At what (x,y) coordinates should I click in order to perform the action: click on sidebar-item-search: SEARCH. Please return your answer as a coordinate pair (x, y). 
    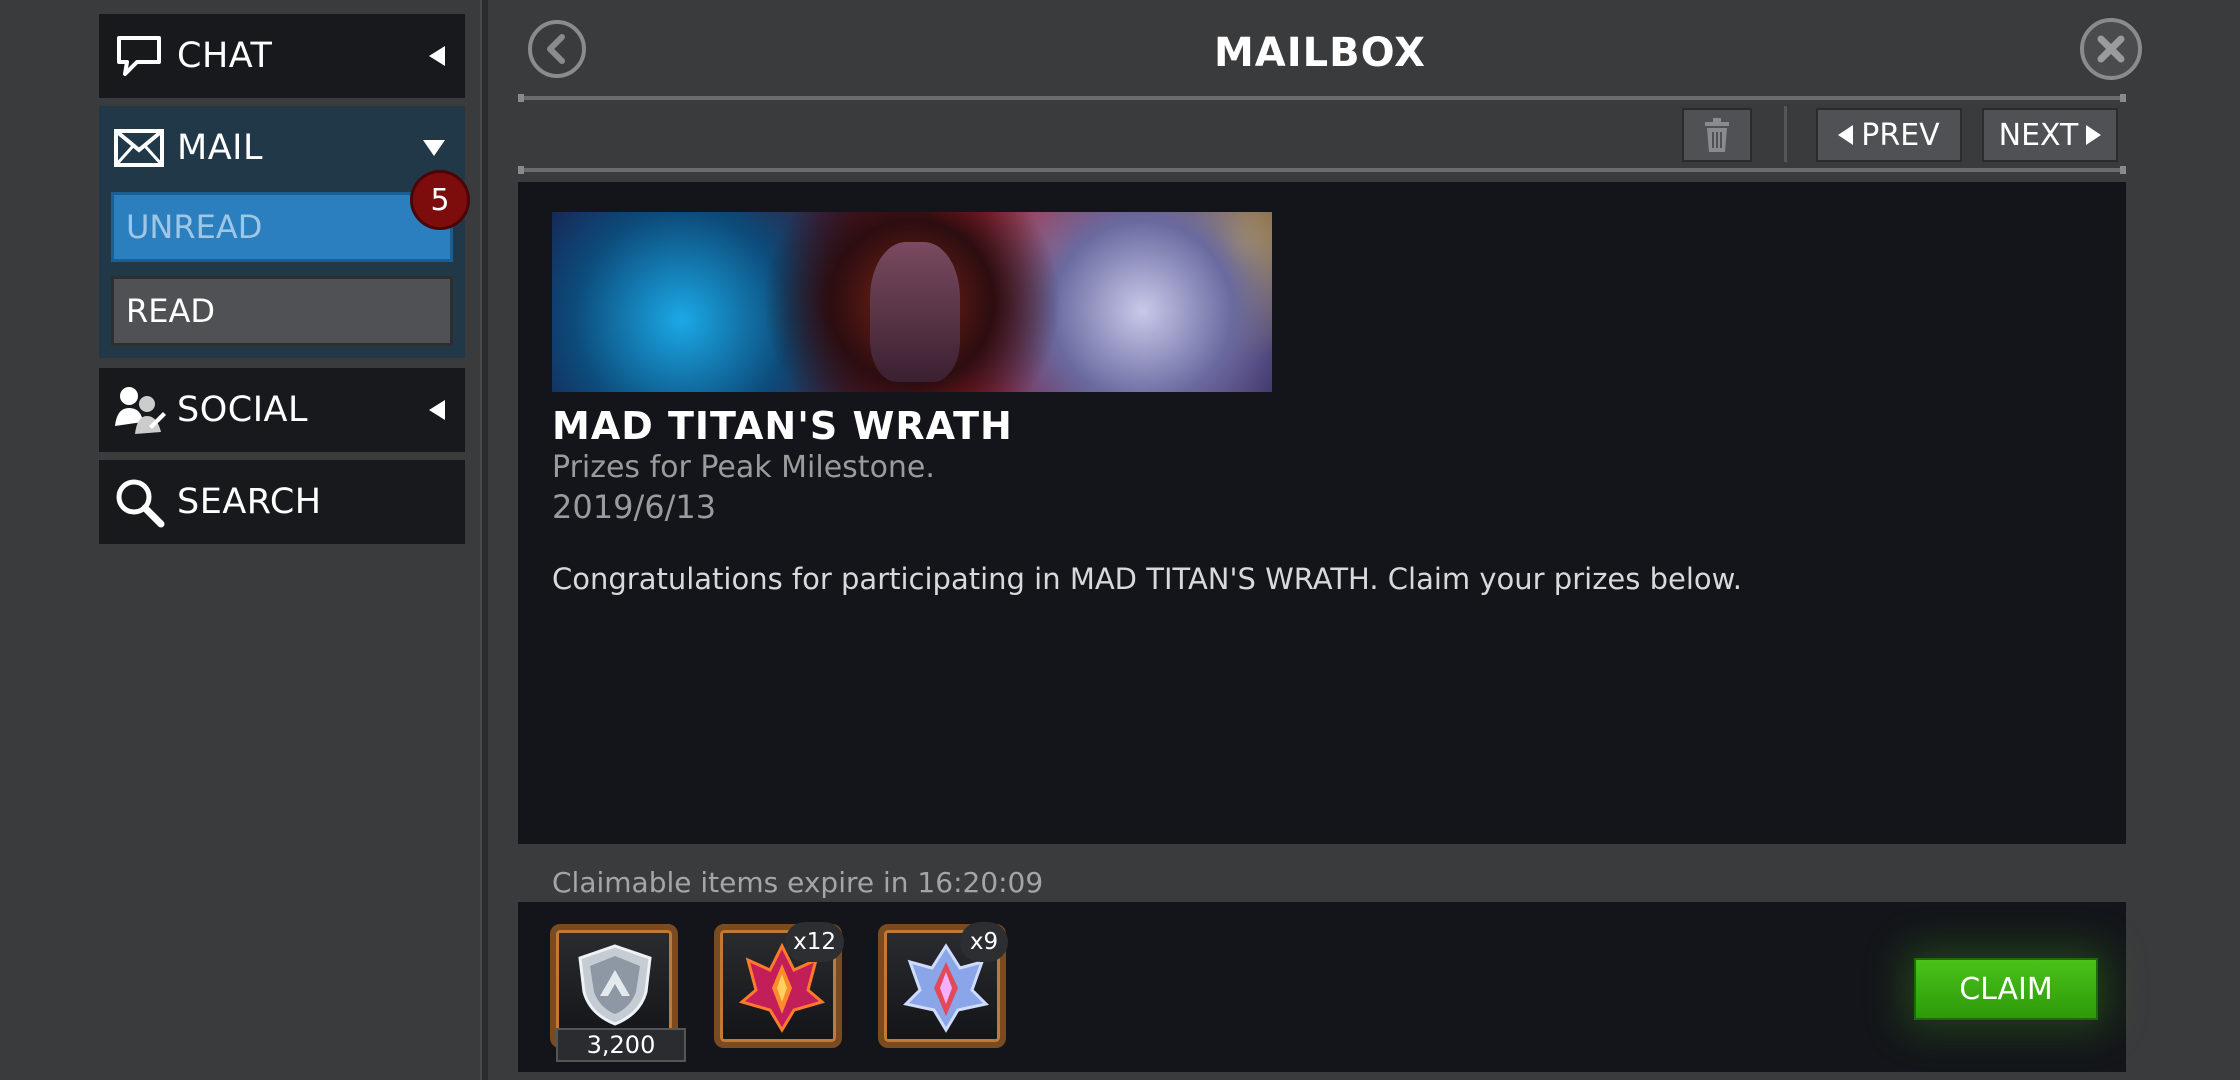
    Looking at the image, I should click on (282, 502).